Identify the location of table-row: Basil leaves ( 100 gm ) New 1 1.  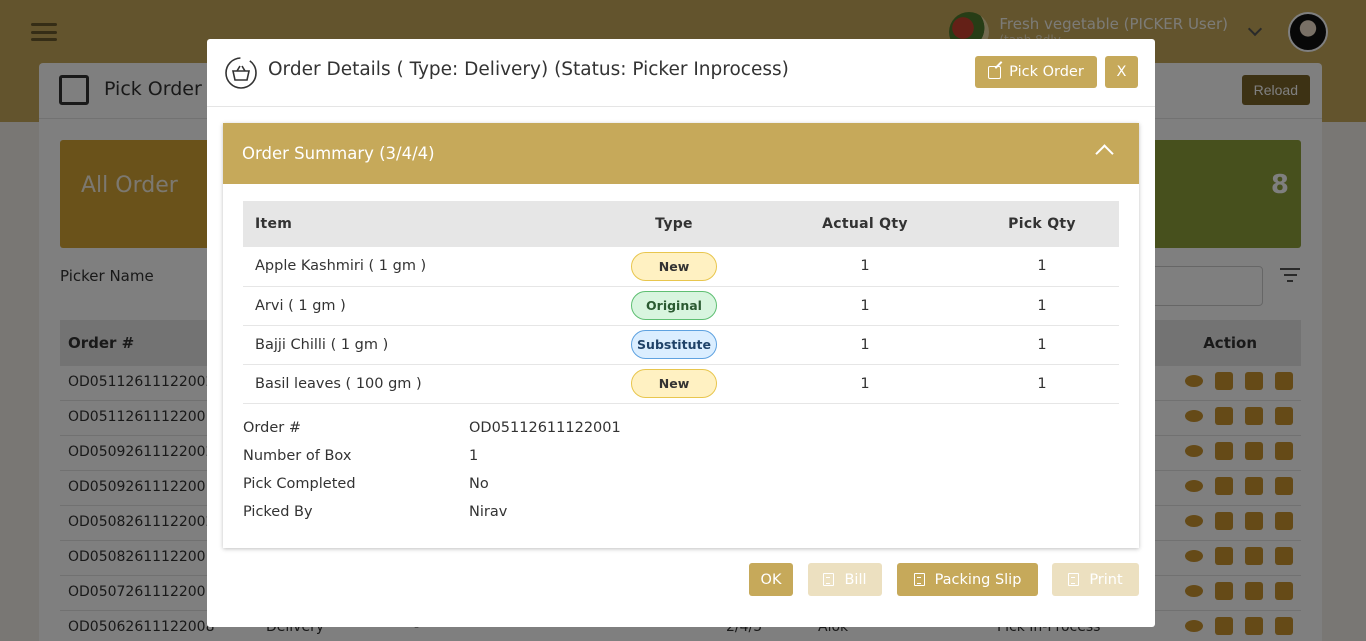
(681, 384).